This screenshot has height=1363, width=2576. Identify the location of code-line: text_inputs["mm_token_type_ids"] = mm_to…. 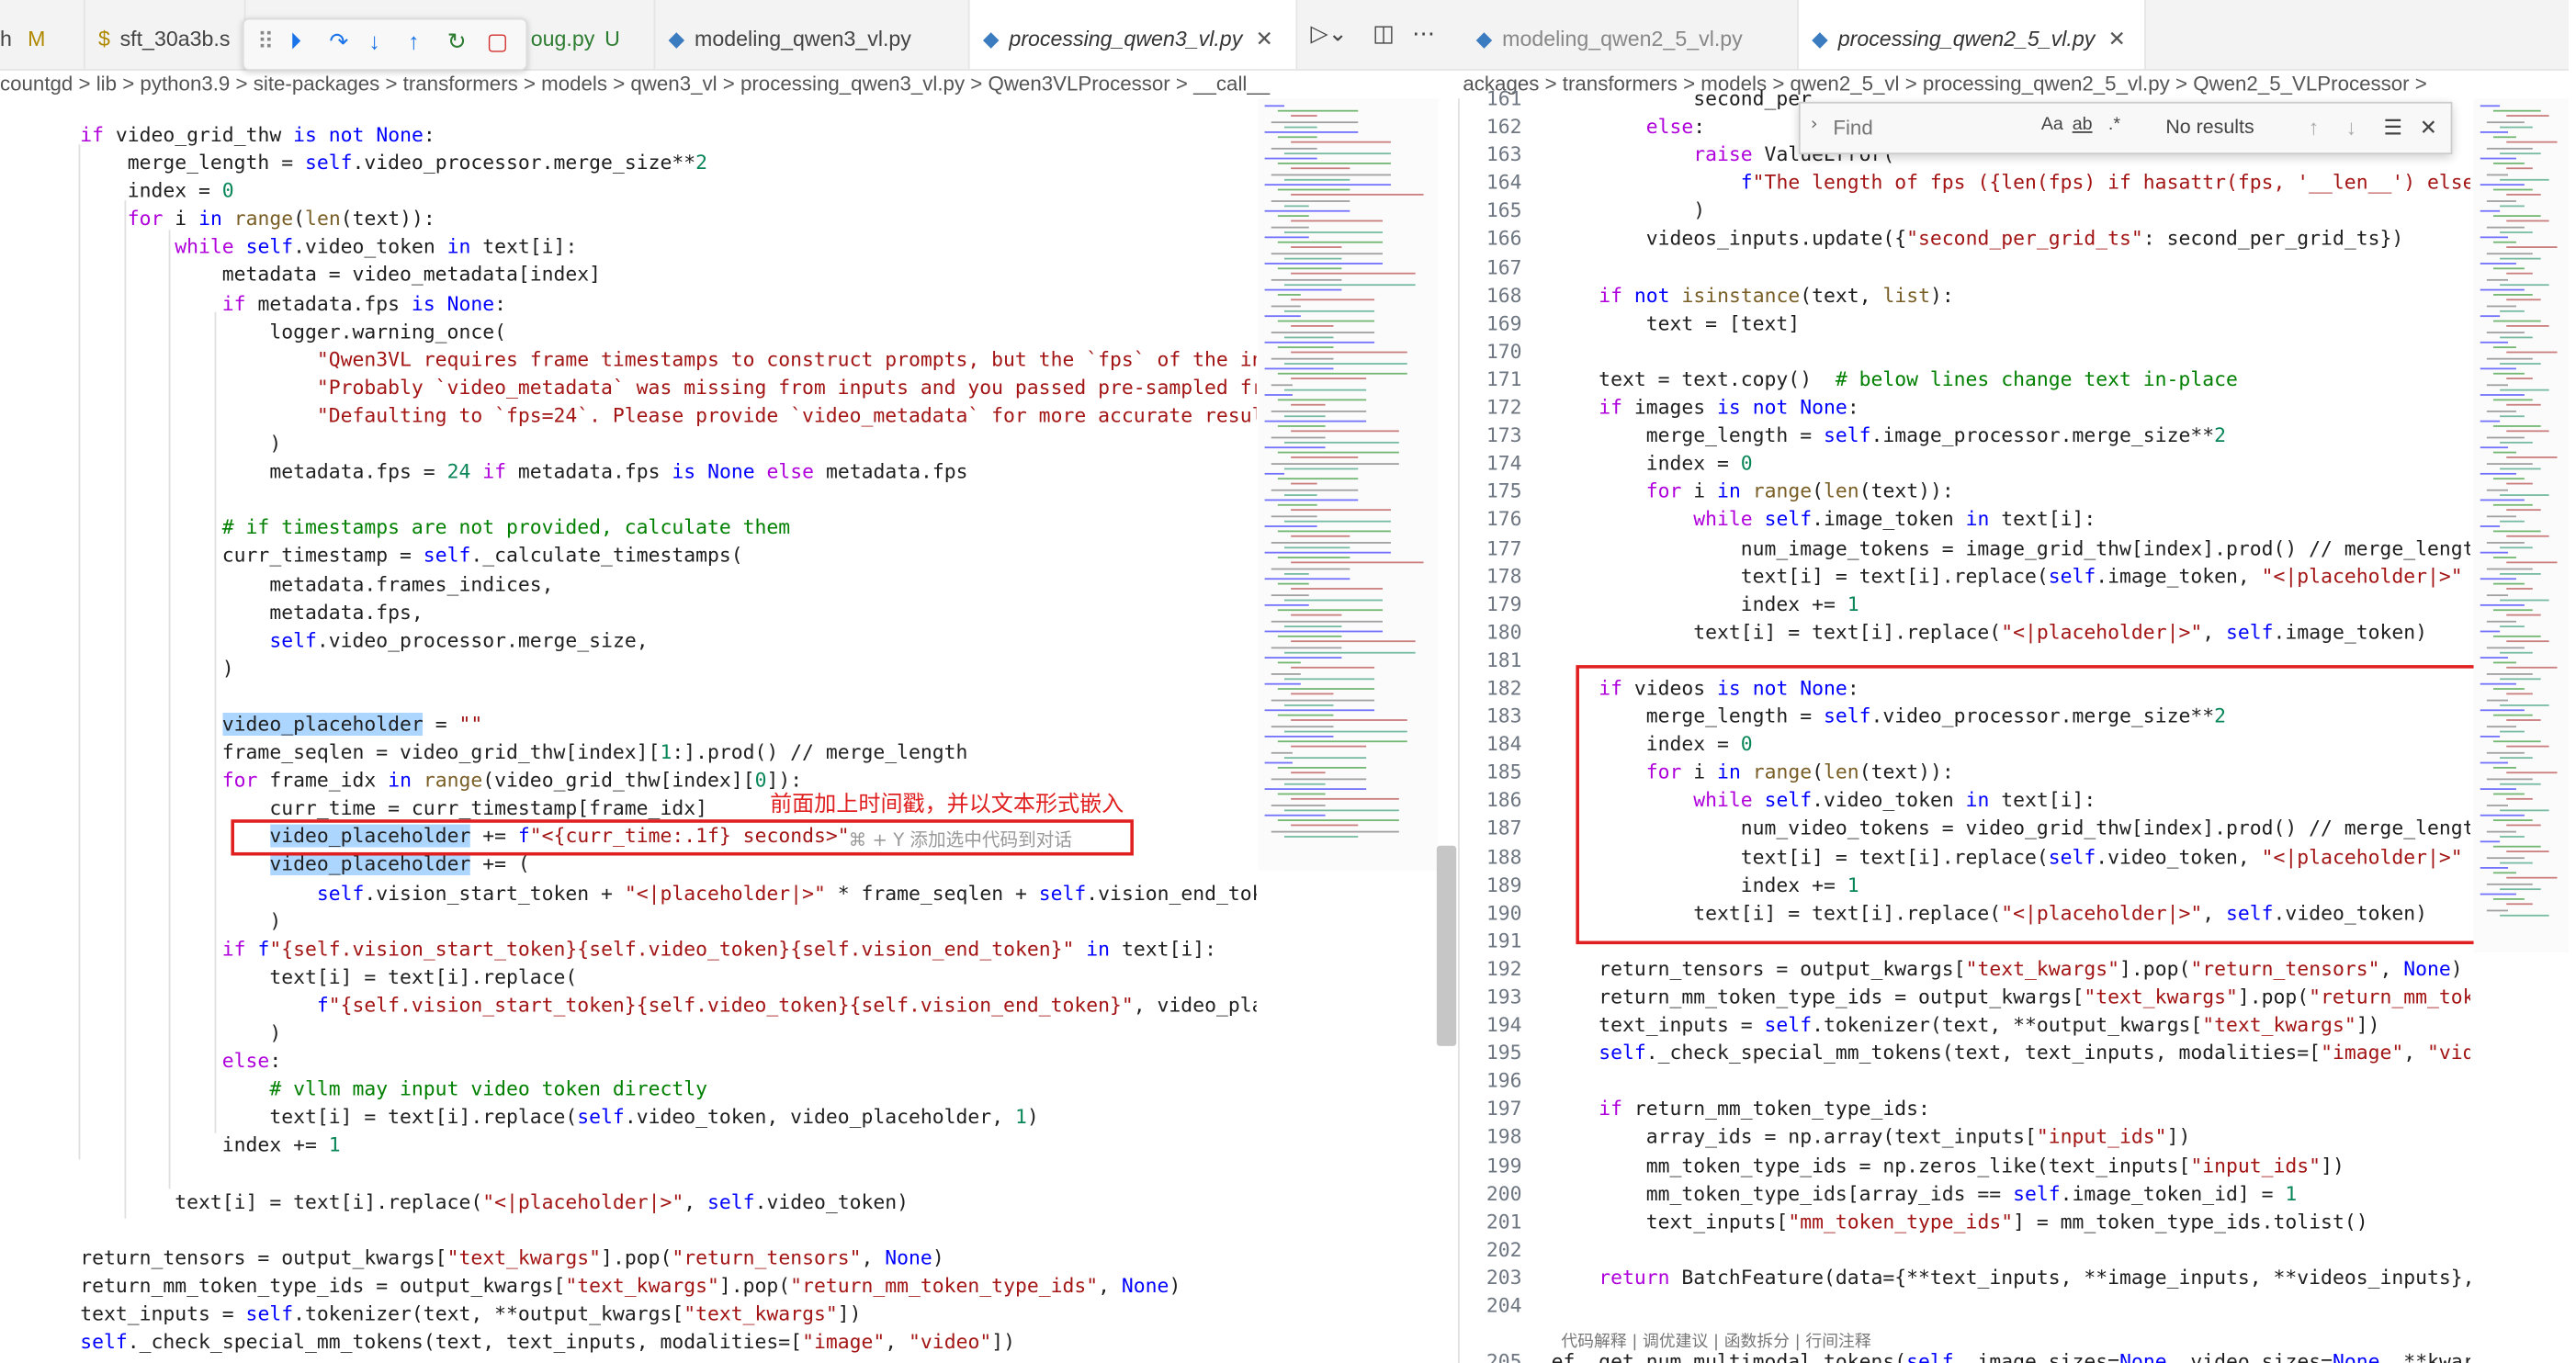
(2011, 1222).